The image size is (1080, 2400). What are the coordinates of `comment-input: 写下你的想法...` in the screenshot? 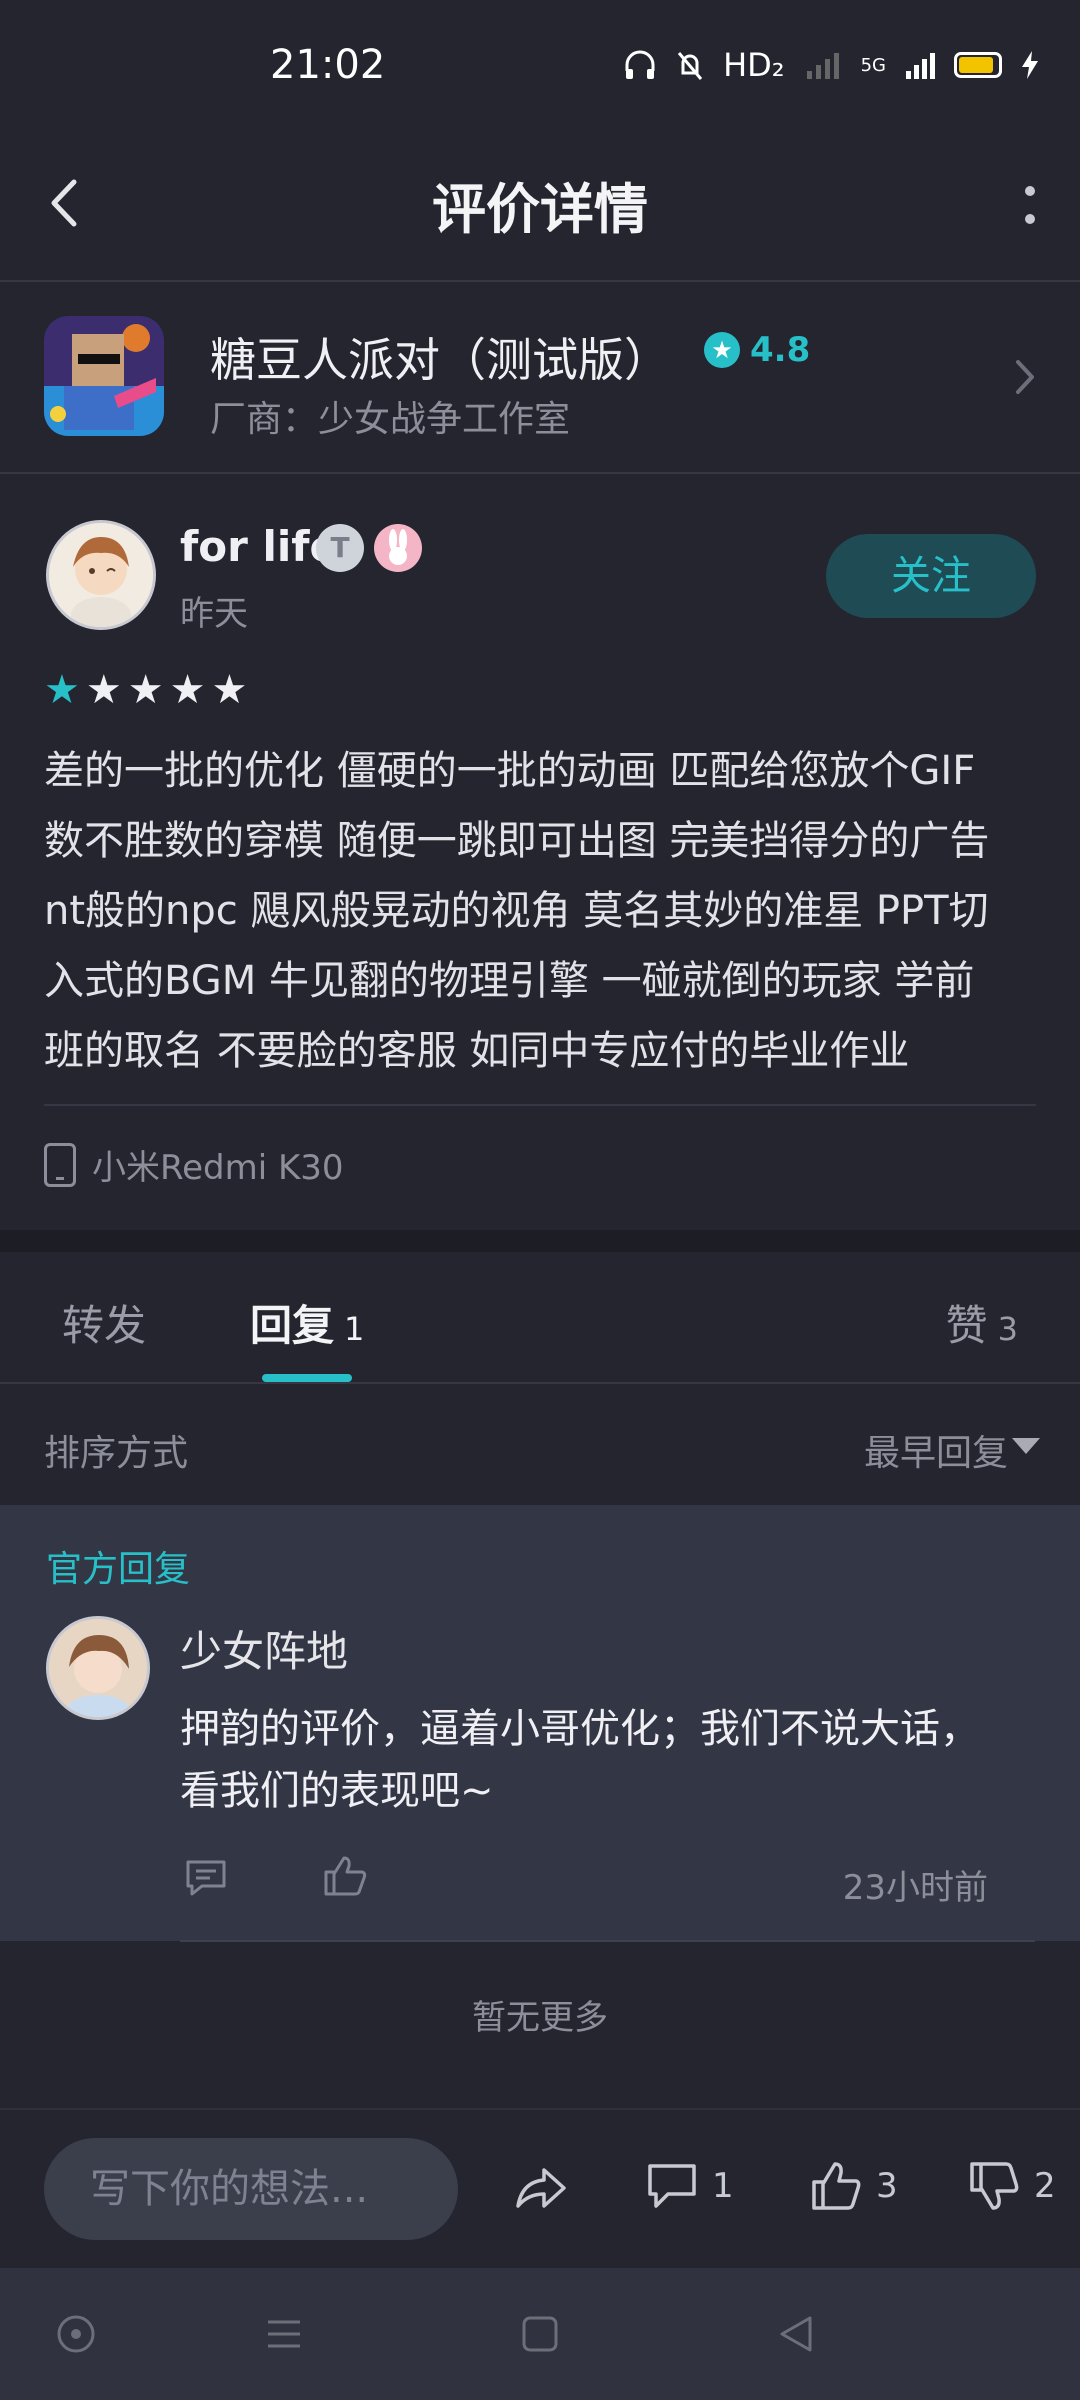 It's located at (251, 2189).